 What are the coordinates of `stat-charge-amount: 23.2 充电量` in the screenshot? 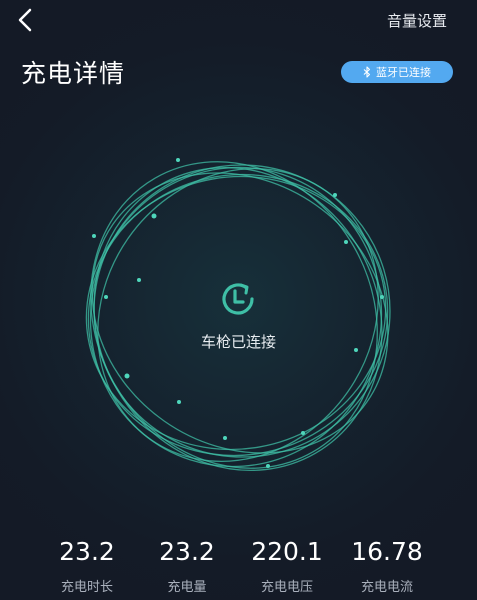 It's located at (187, 565).